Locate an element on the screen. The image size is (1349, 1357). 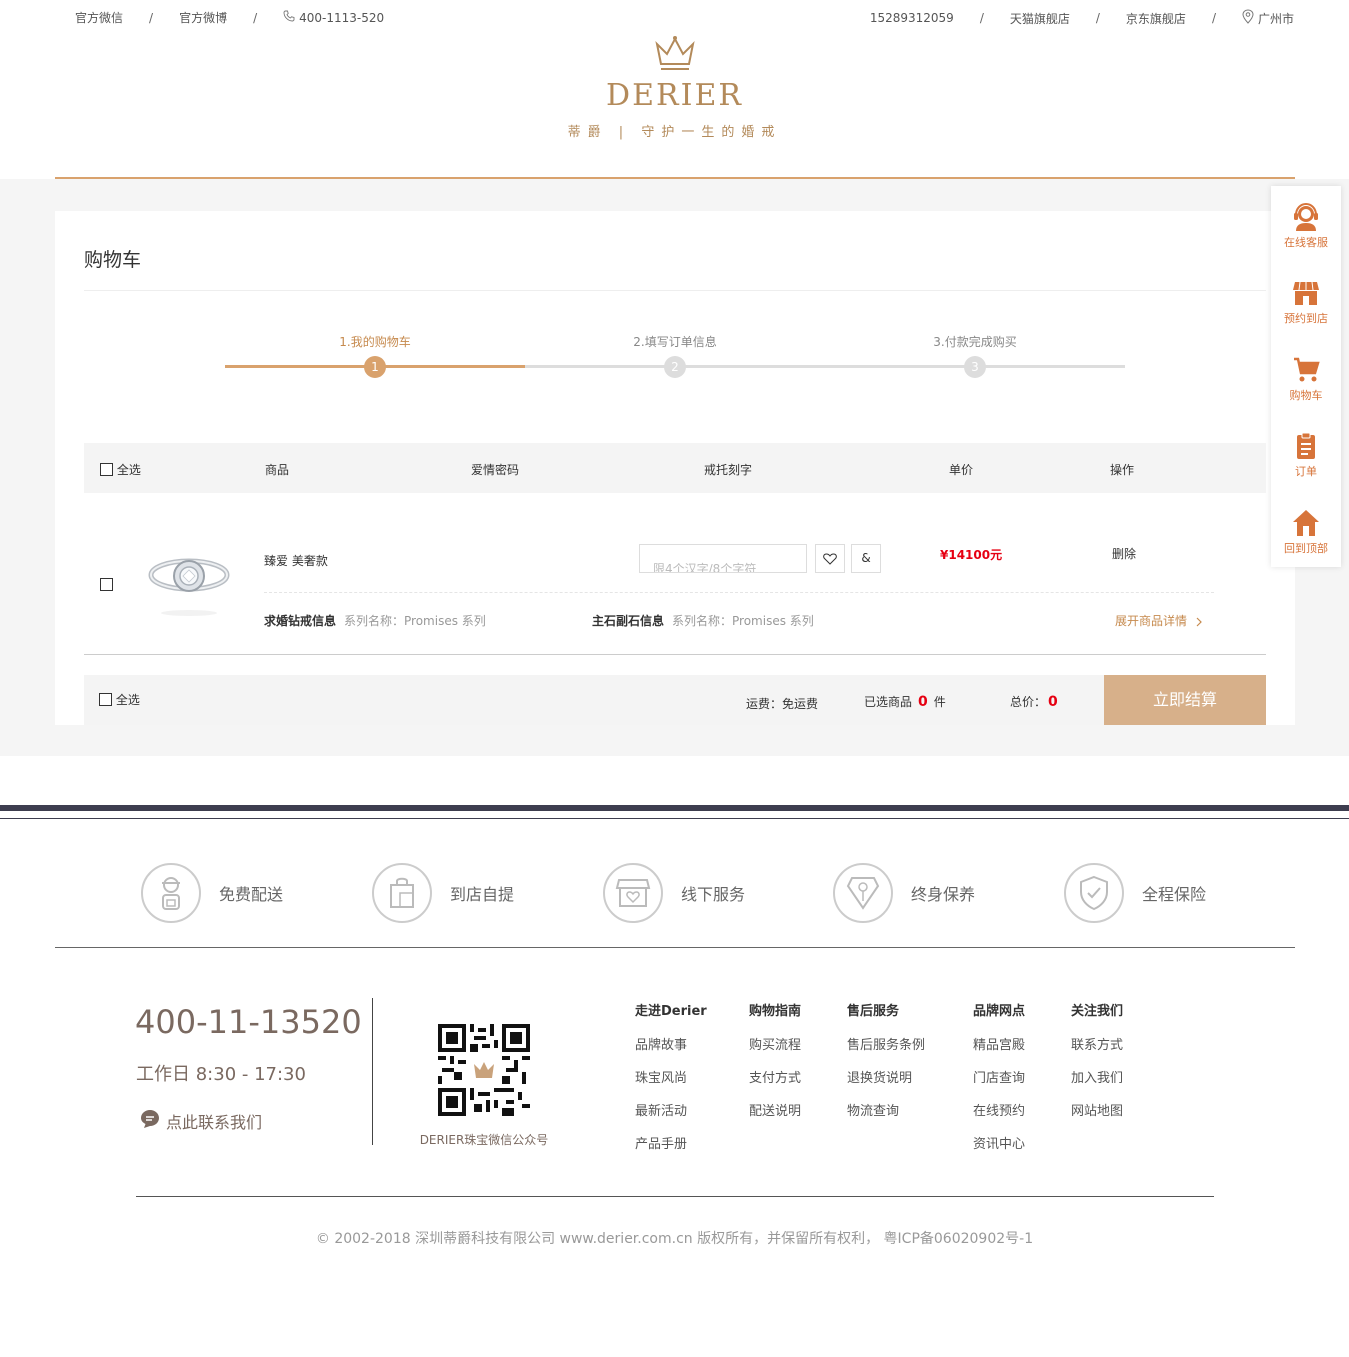
service-label: 线下服务 is located at coordinates (713, 894).